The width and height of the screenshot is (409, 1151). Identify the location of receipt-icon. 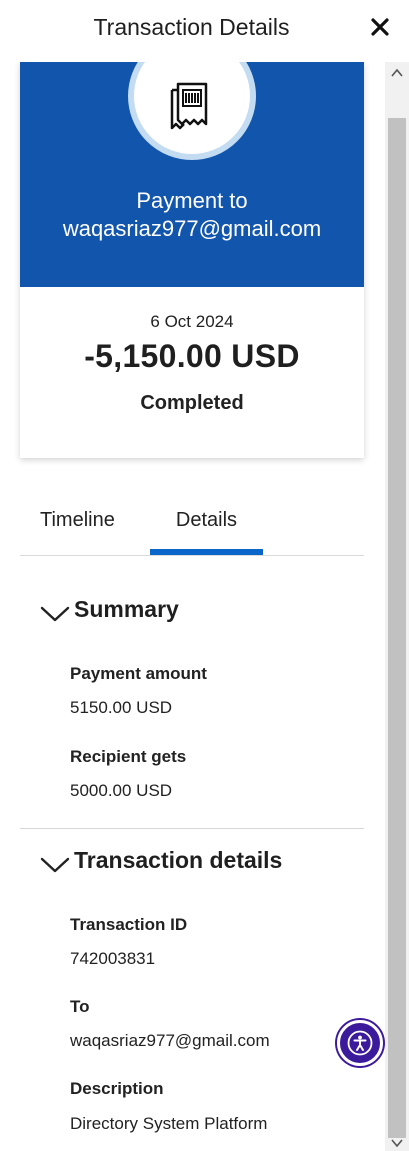
(189, 106).